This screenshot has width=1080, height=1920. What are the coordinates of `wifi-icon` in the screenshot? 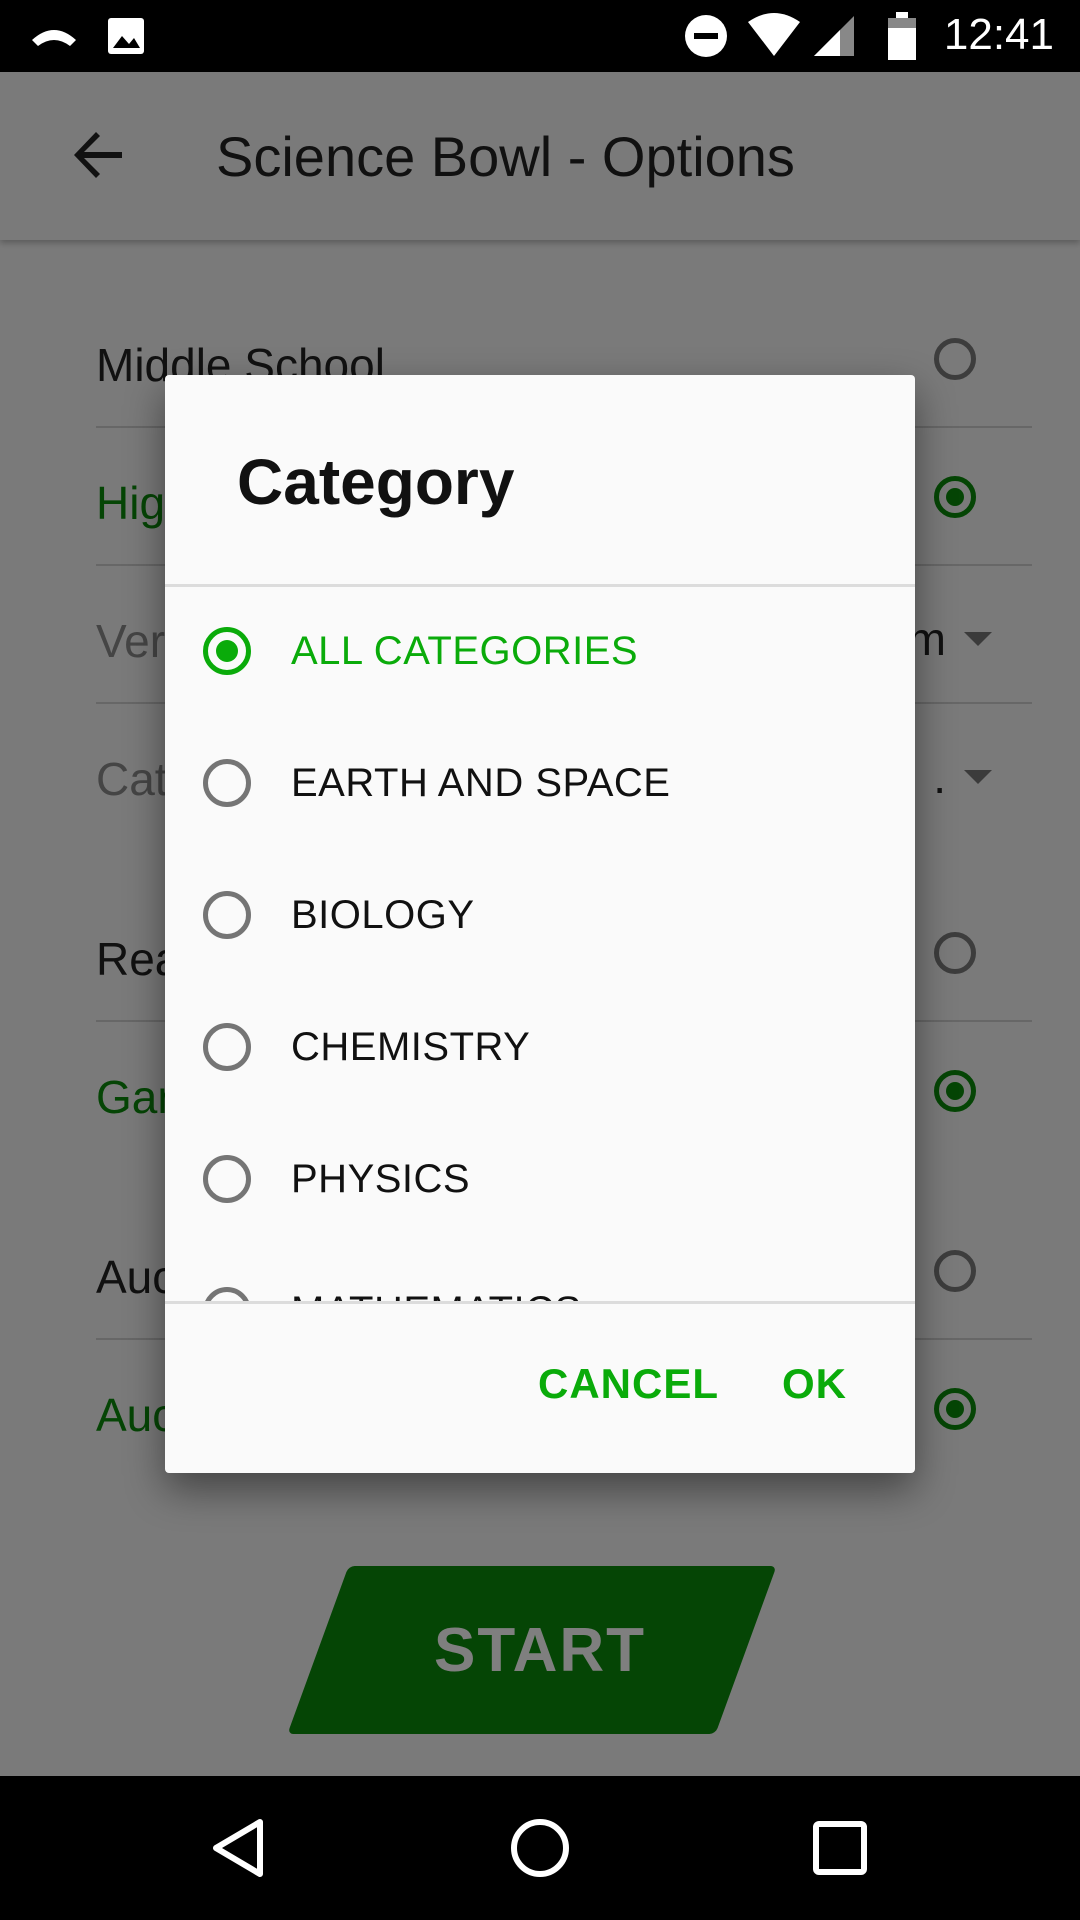 It's located at (774, 36).